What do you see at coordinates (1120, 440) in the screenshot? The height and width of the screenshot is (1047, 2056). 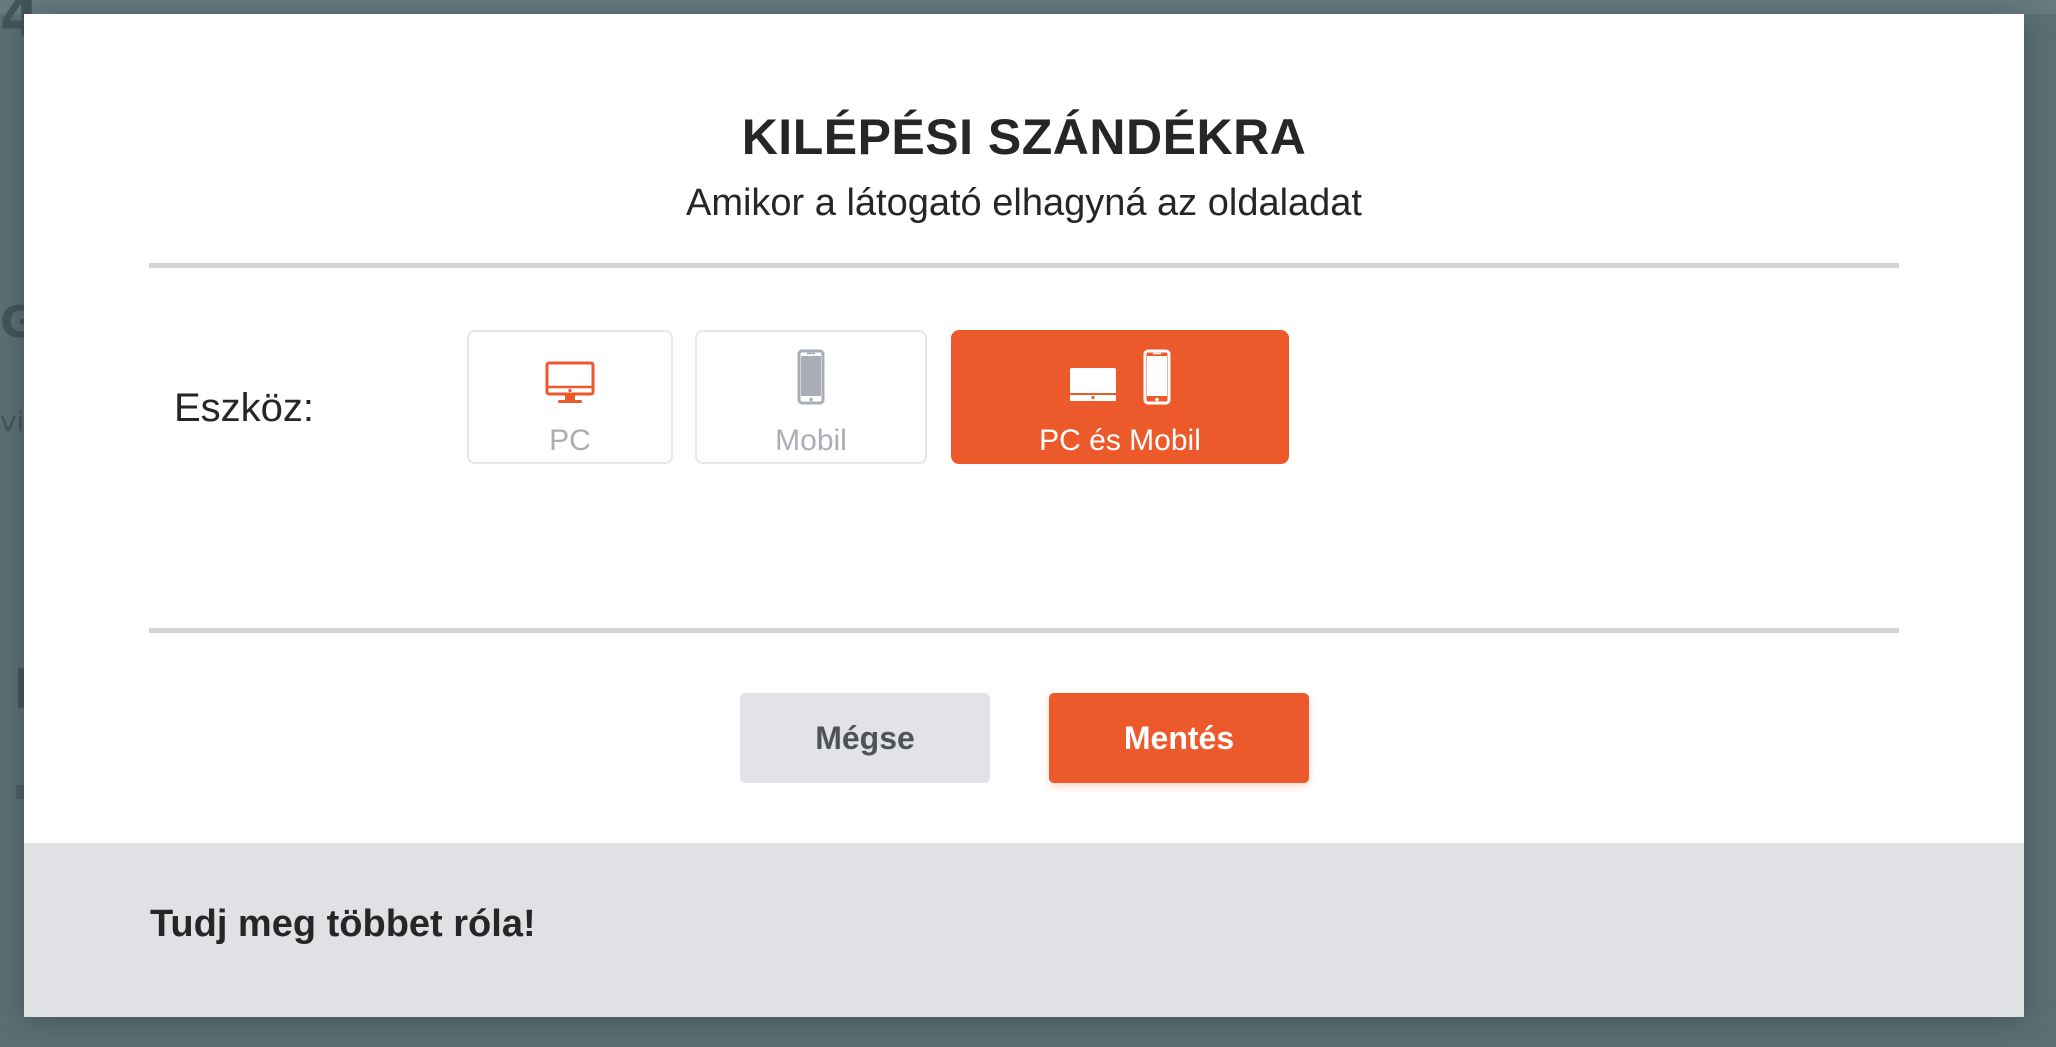 I see `device-option-label: PC és Mobil` at bounding box center [1120, 440].